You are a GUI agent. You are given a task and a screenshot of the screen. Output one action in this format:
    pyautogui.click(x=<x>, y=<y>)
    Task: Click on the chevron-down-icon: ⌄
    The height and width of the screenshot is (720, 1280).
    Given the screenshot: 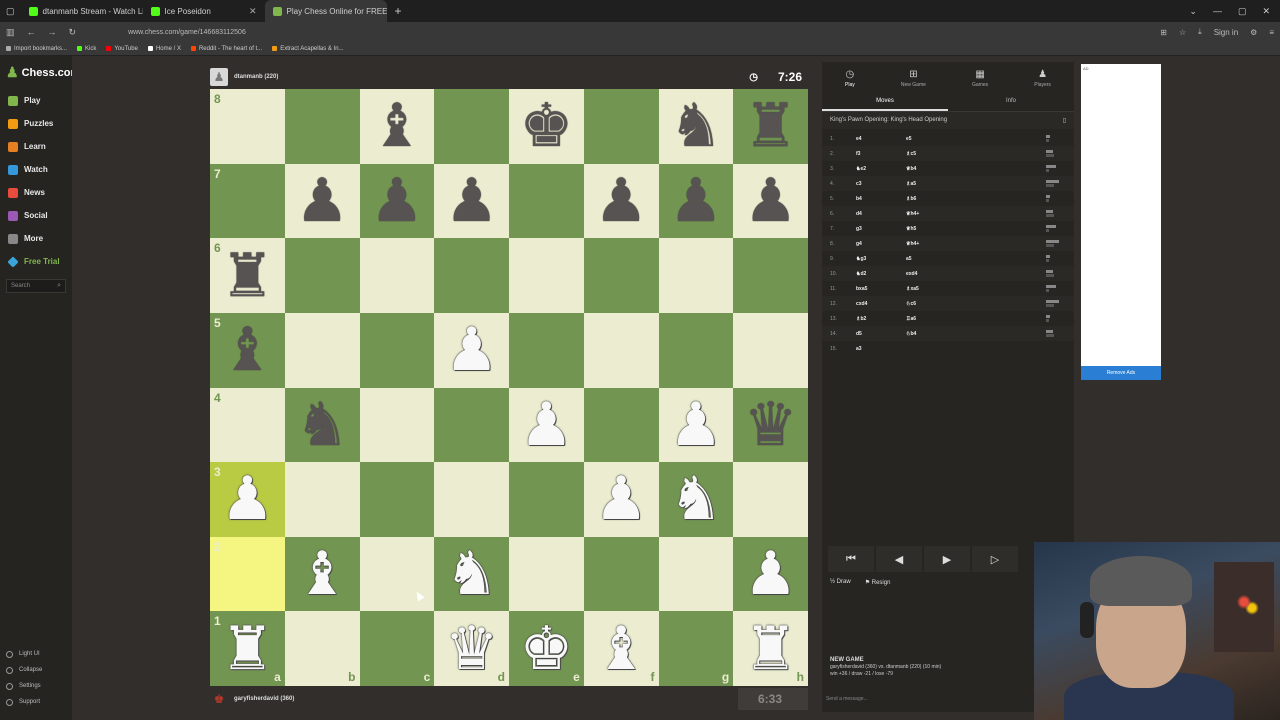 What is the action you would take?
    pyautogui.click(x=1193, y=11)
    